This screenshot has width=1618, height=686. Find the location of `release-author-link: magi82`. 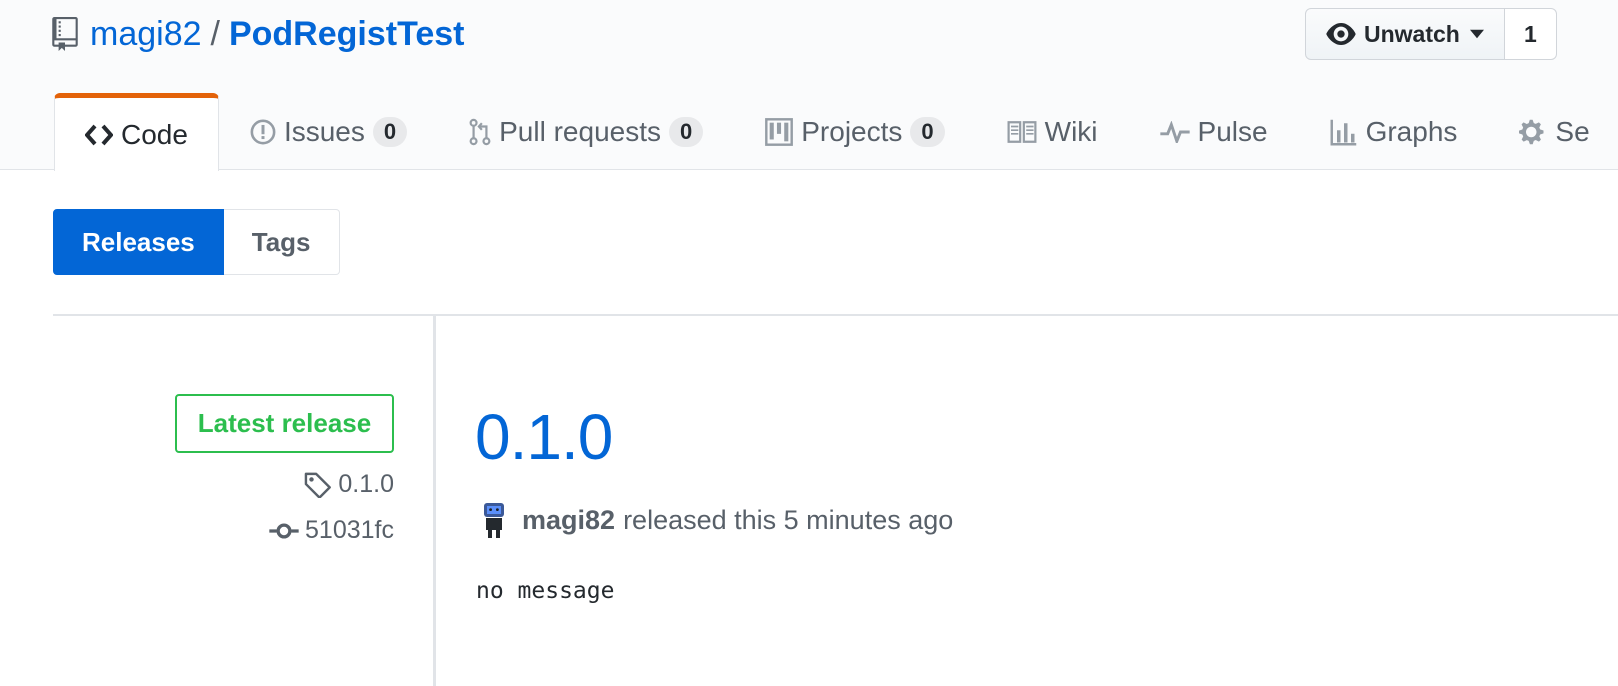

release-author-link: magi82 is located at coordinates (568, 520).